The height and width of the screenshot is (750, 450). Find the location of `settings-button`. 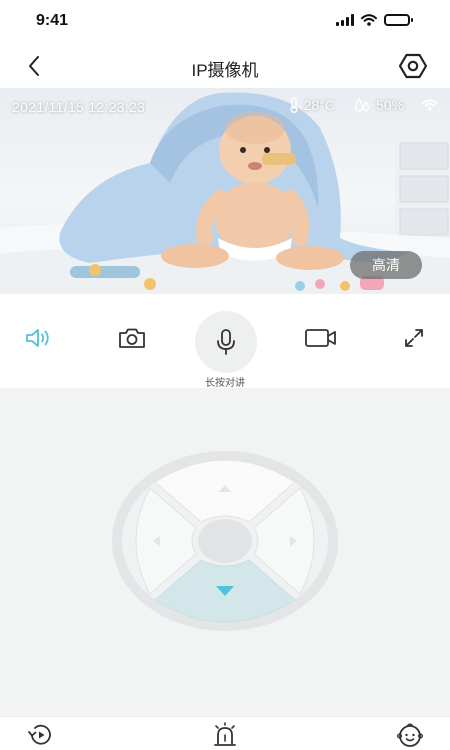

settings-button is located at coordinates (413, 66).